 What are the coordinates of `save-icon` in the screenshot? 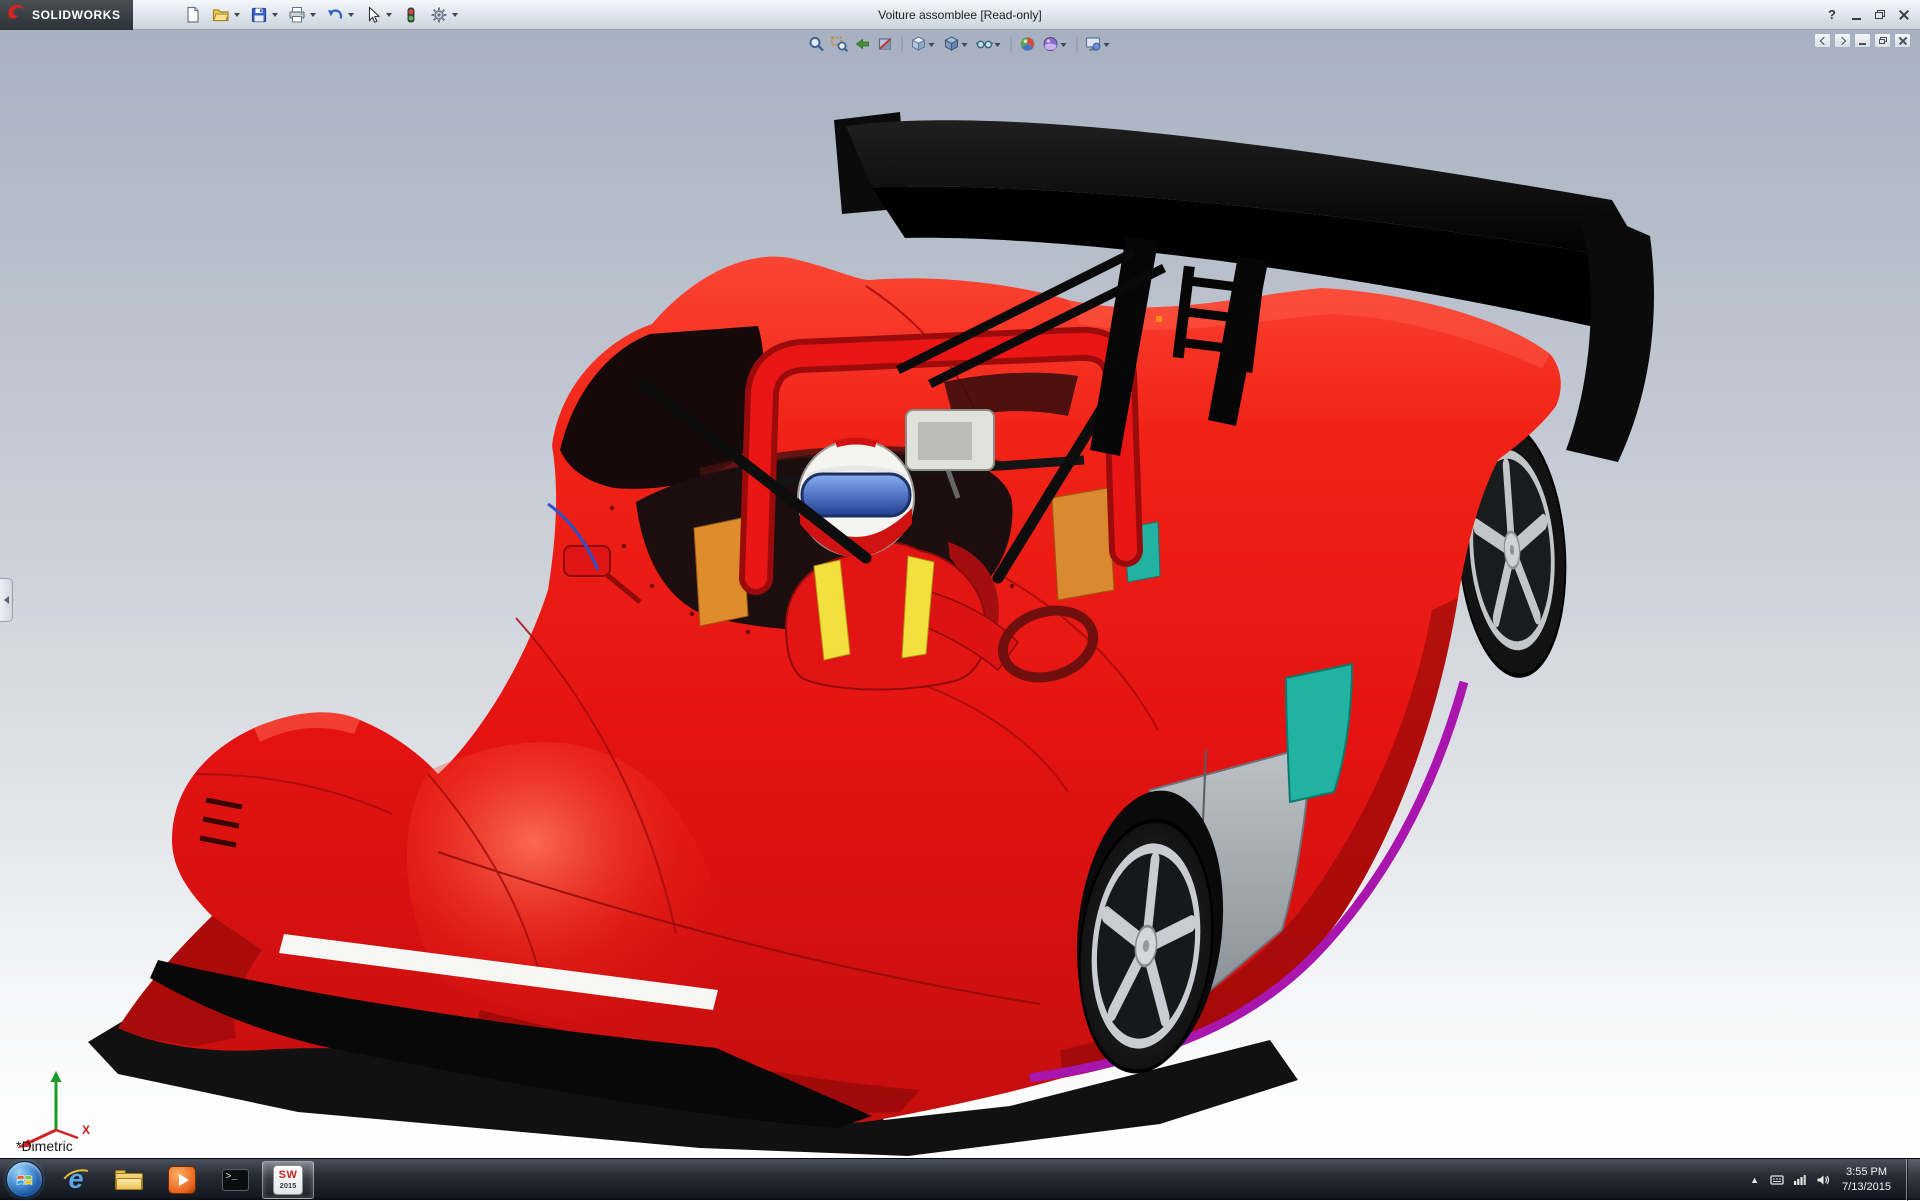 It's located at (258, 14).